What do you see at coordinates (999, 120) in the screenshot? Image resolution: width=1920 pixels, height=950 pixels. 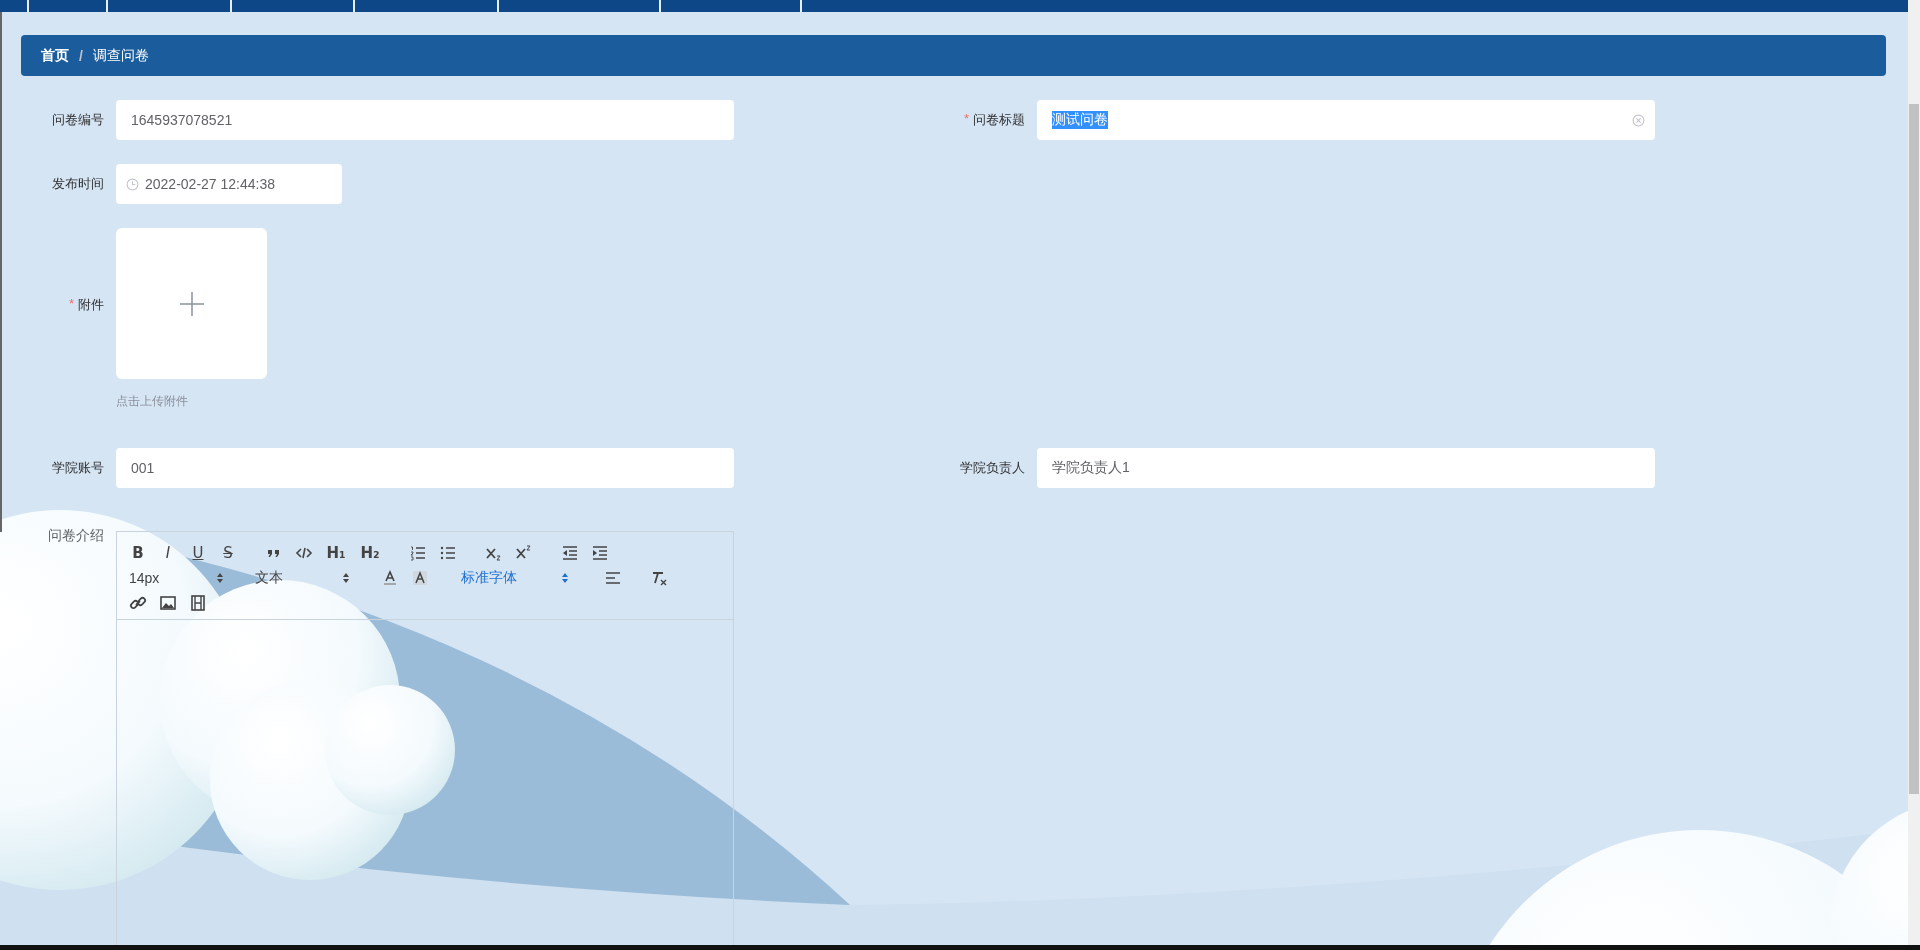 I see `field-label: 问卷标题` at bounding box center [999, 120].